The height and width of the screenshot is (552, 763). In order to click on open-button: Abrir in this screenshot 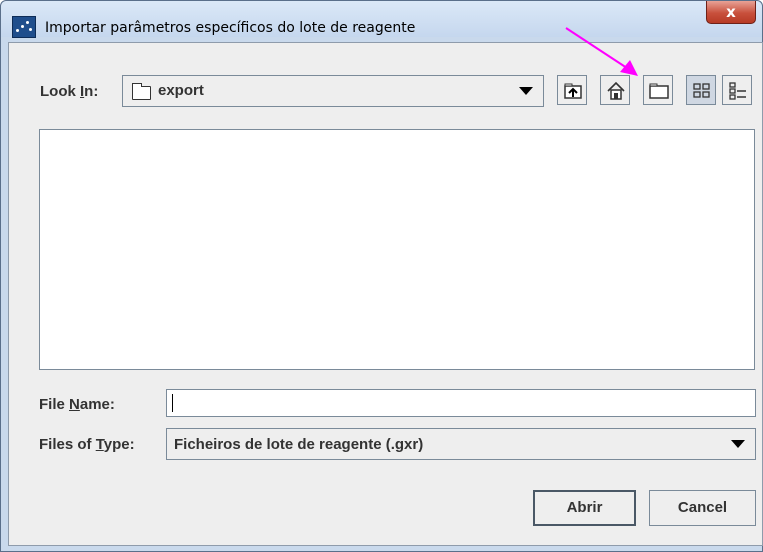, I will do `click(584, 508)`.